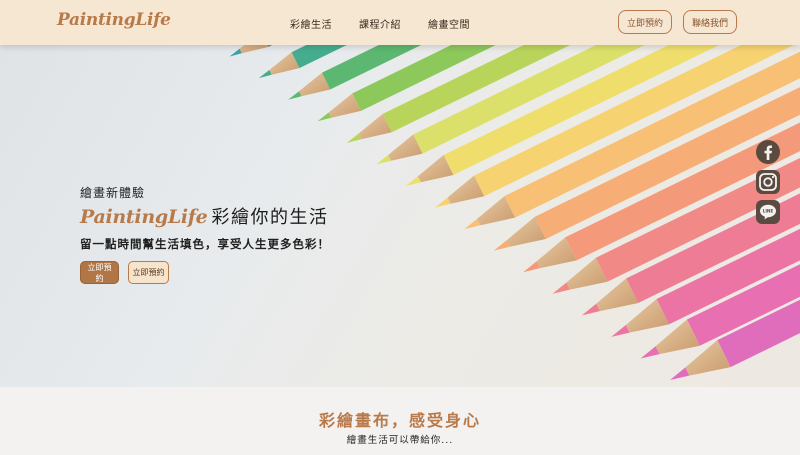 The image size is (800, 455). What do you see at coordinates (254, 49) in the screenshot?
I see `pencil-wood` at bounding box center [254, 49].